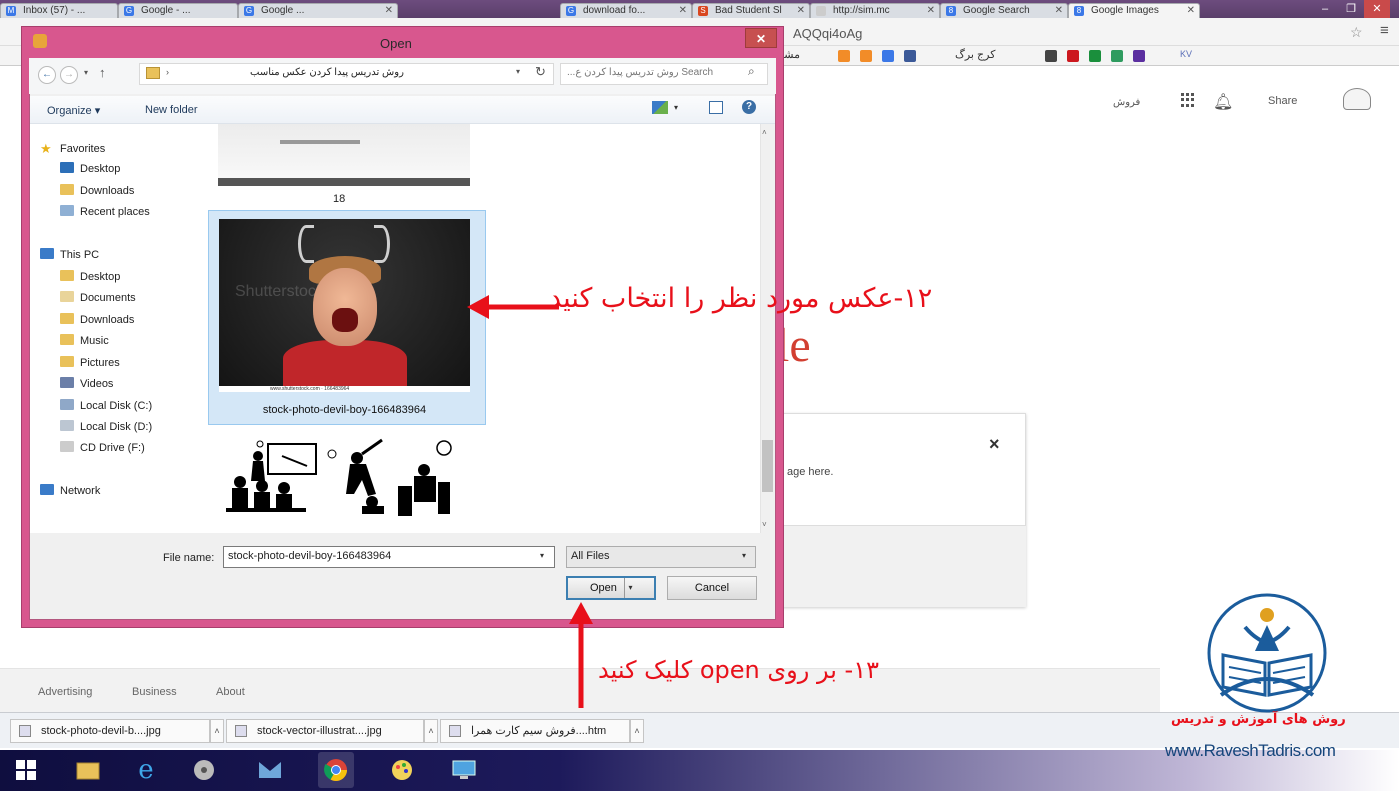 The image size is (1399, 791). What do you see at coordinates (47, 75) in the screenshot?
I see `back-button: ←` at bounding box center [47, 75].